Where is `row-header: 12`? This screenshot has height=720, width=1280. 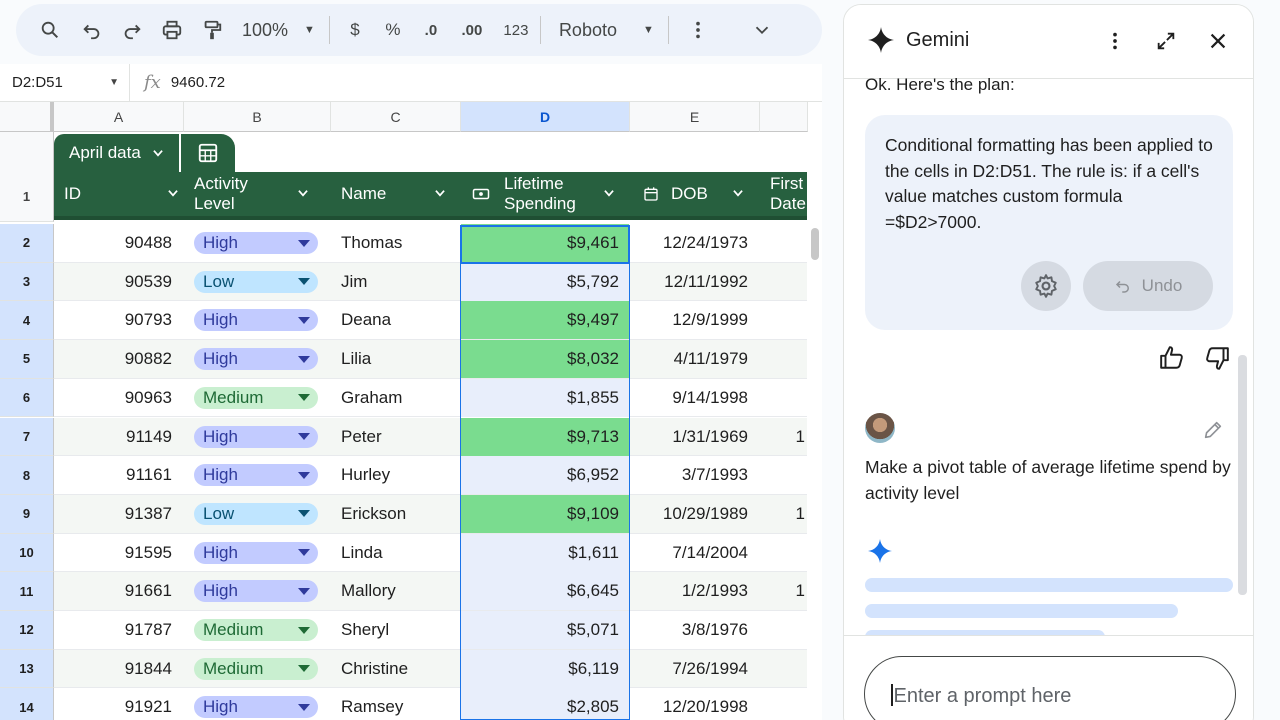
row-header: 12 is located at coordinates (27, 630).